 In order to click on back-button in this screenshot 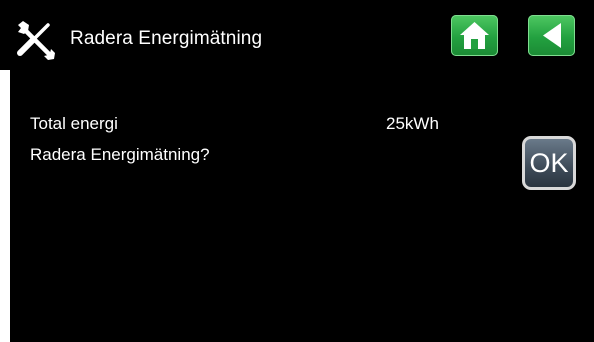, I will do `click(551, 35)`.